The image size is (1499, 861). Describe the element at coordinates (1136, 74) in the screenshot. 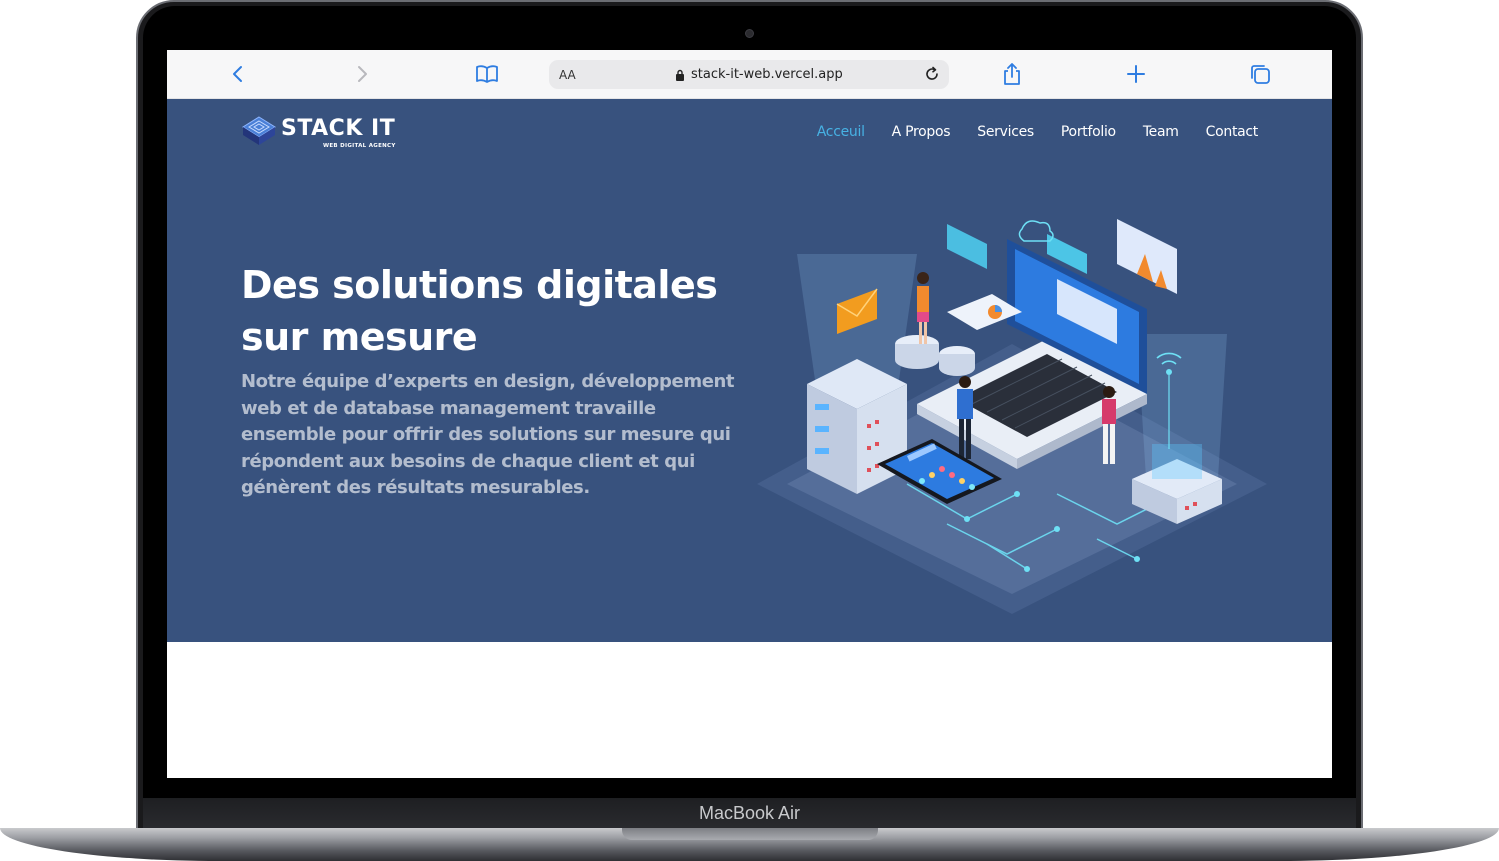

I see `new-tab-icon` at that location.